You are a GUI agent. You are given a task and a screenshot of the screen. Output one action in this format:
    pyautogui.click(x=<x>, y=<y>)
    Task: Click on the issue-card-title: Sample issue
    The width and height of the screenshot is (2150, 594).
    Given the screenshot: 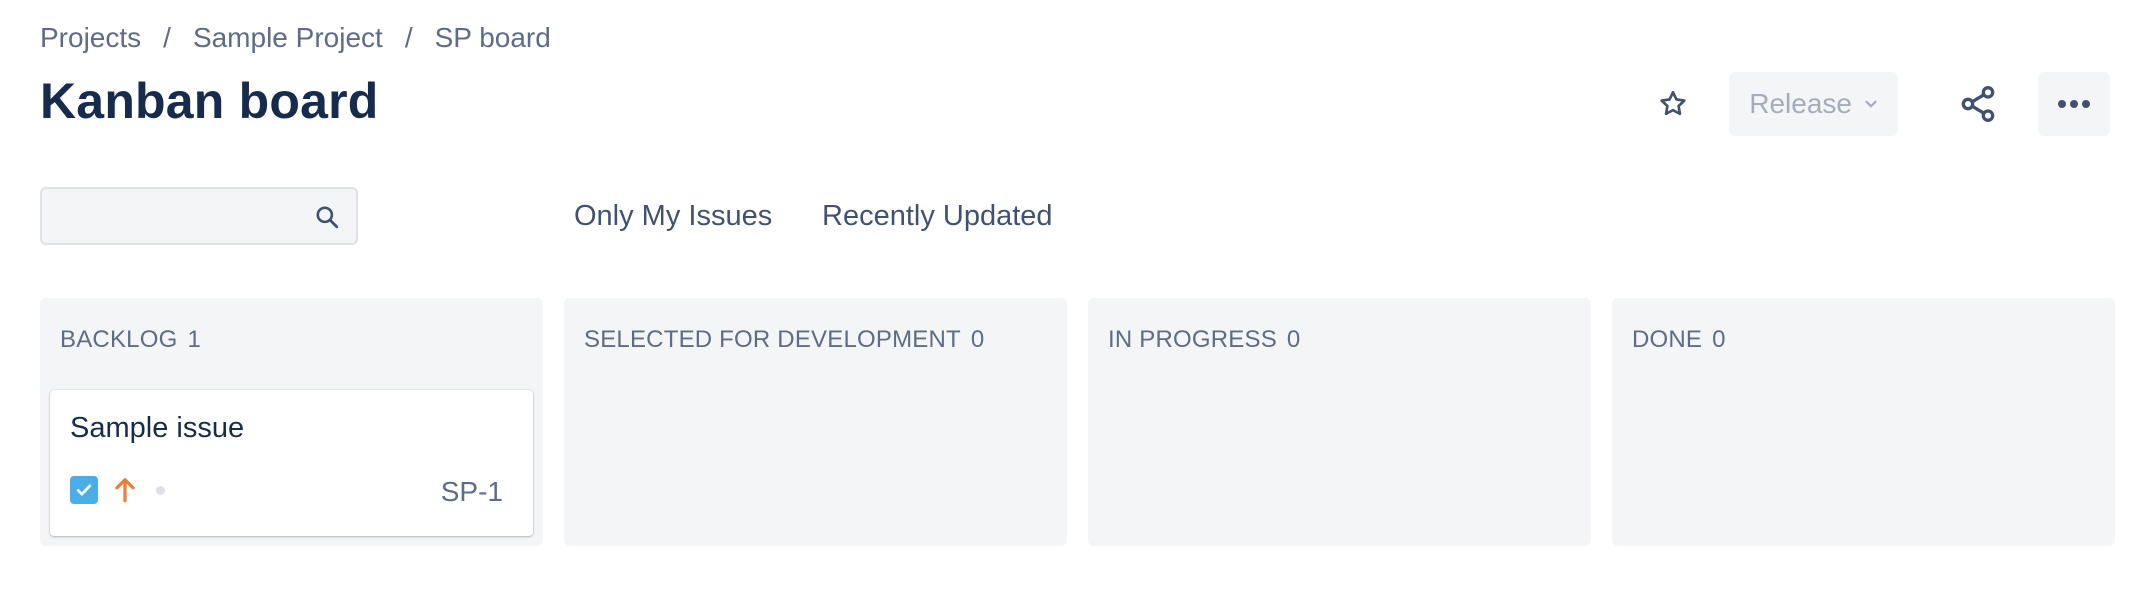 What is the action you would take?
    pyautogui.click(x=157, y=428)
    